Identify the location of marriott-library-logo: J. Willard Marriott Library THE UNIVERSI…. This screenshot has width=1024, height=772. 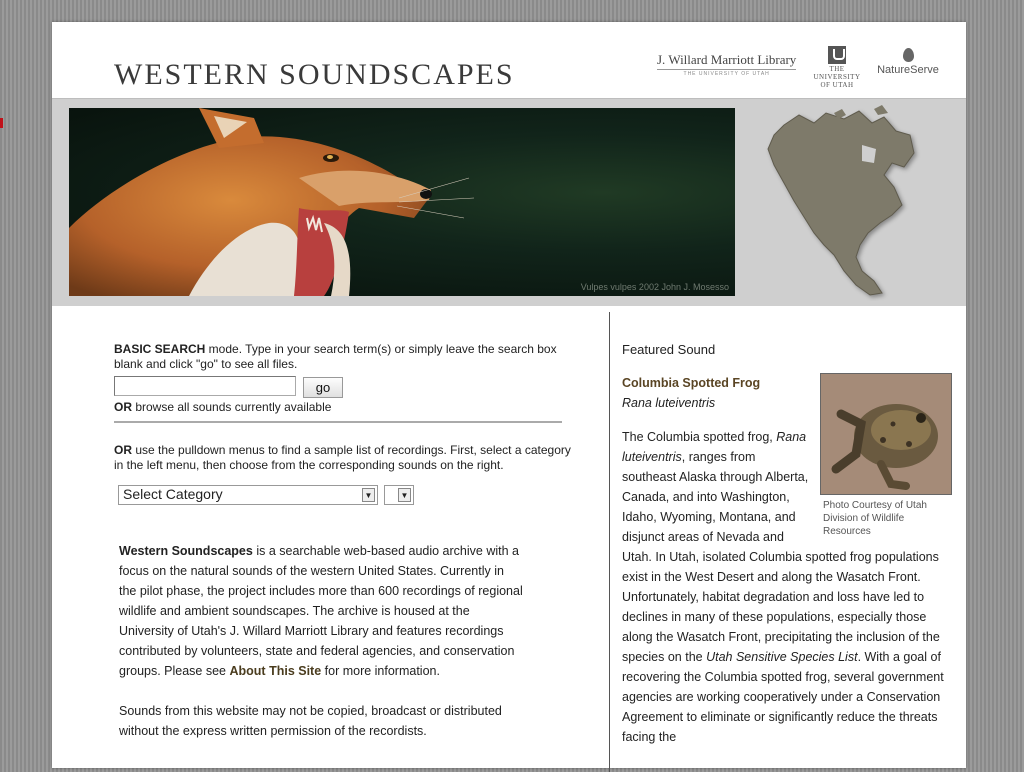
(727, 64).